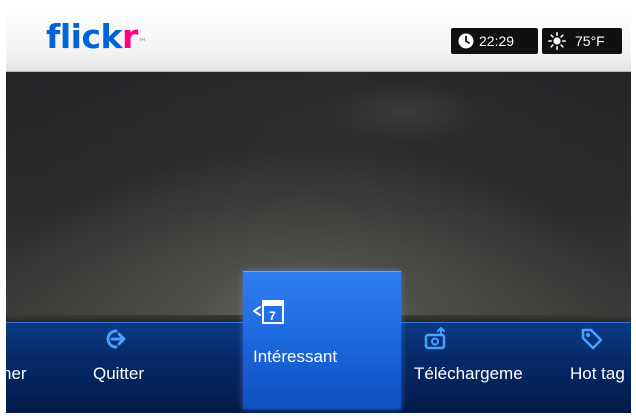 Image resolution: width=636 pixels, height=418 pixels. I want to click on logo-text-pink: r, so click(130, 36).